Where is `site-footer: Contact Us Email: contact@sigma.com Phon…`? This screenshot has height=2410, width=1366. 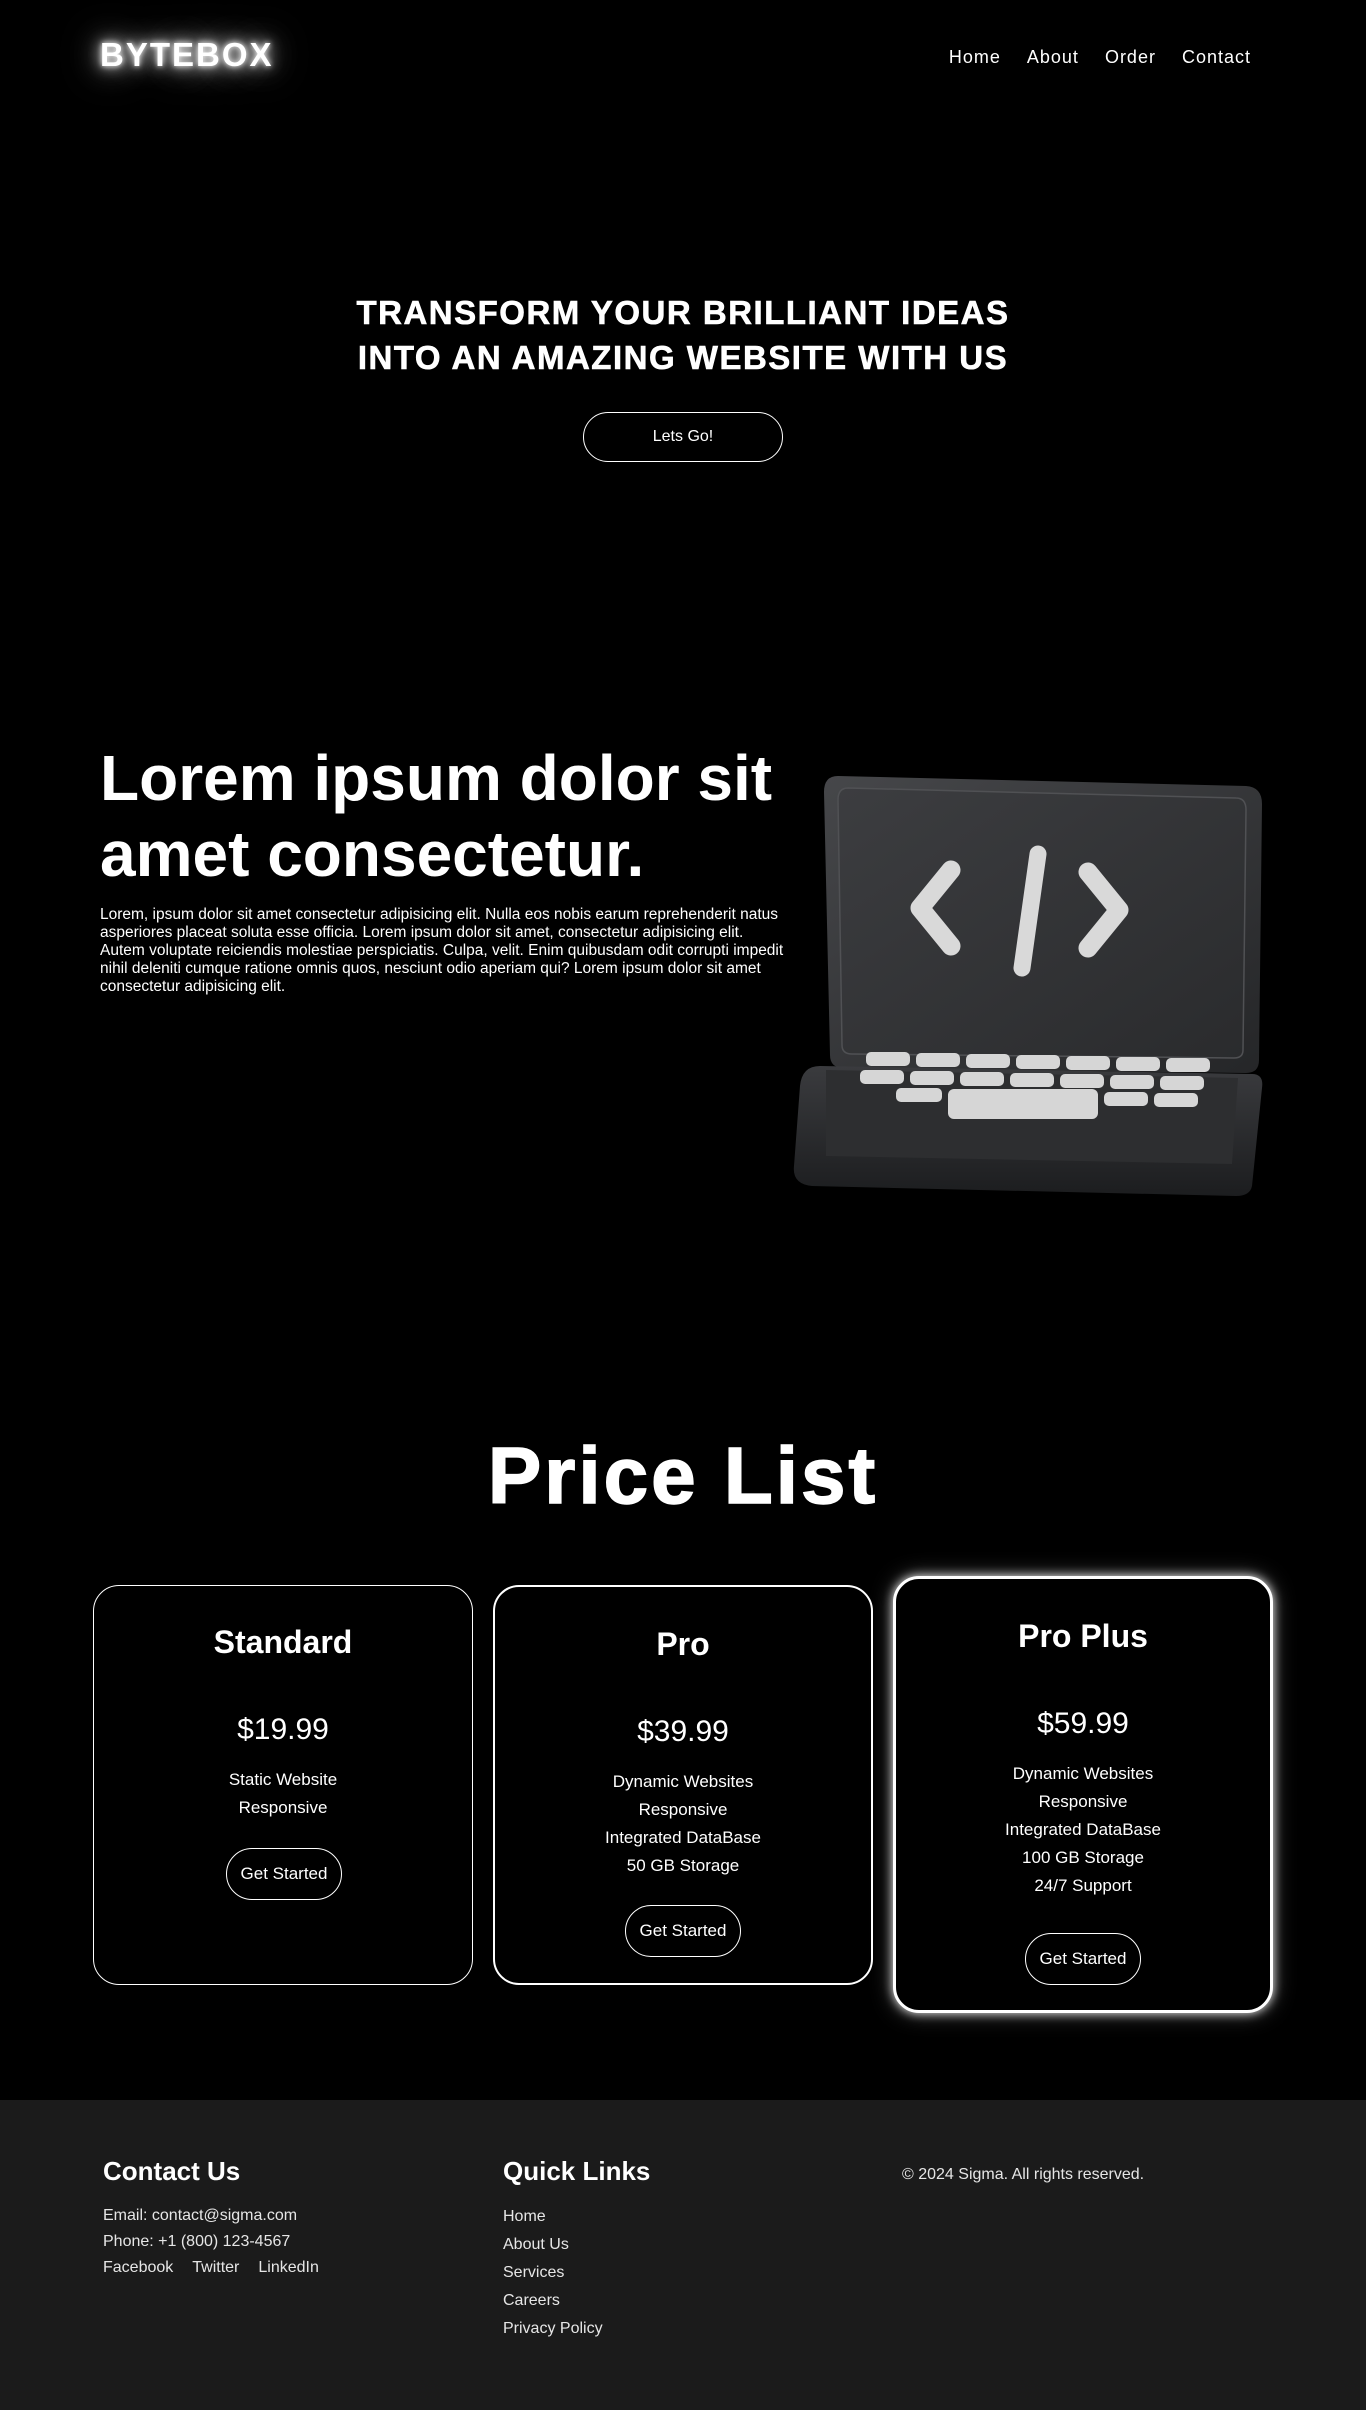
site-footer: Contact Us Email: contact@sigma.com Phon… is located at coordinates (683, 2255).